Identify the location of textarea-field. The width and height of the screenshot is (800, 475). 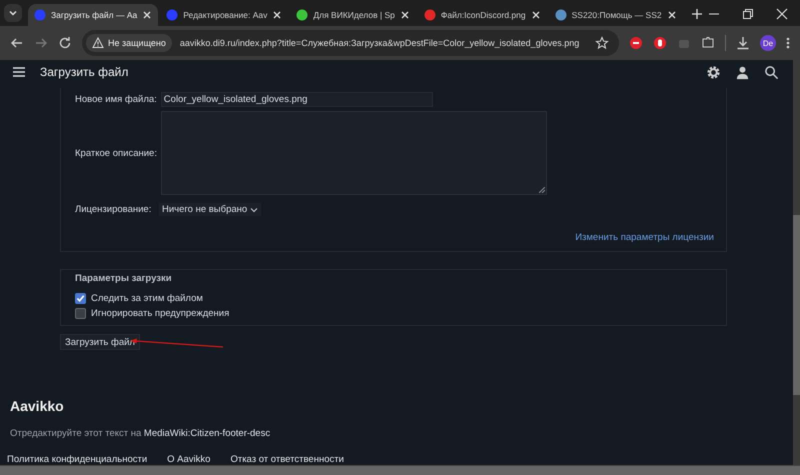
(353, 153).